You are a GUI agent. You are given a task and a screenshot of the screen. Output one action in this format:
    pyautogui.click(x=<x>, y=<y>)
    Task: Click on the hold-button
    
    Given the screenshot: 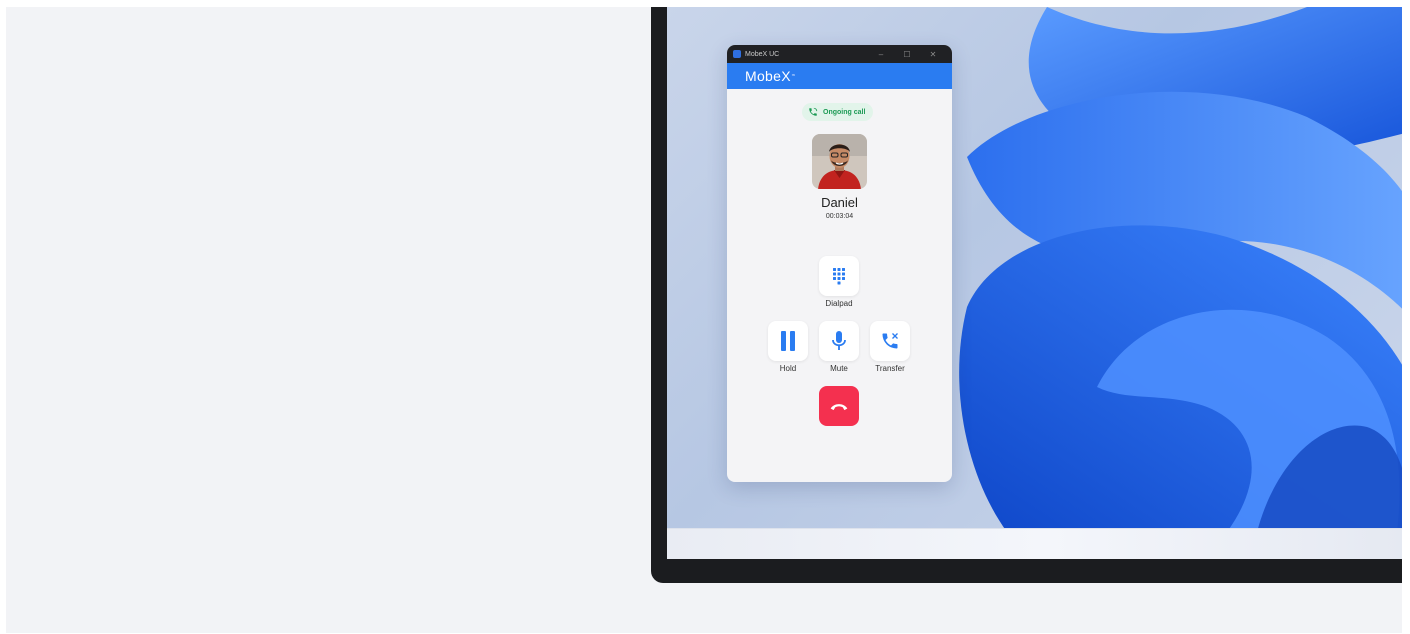 What is the action you would take?
    pyautogui.click(x=788, y=341)
    